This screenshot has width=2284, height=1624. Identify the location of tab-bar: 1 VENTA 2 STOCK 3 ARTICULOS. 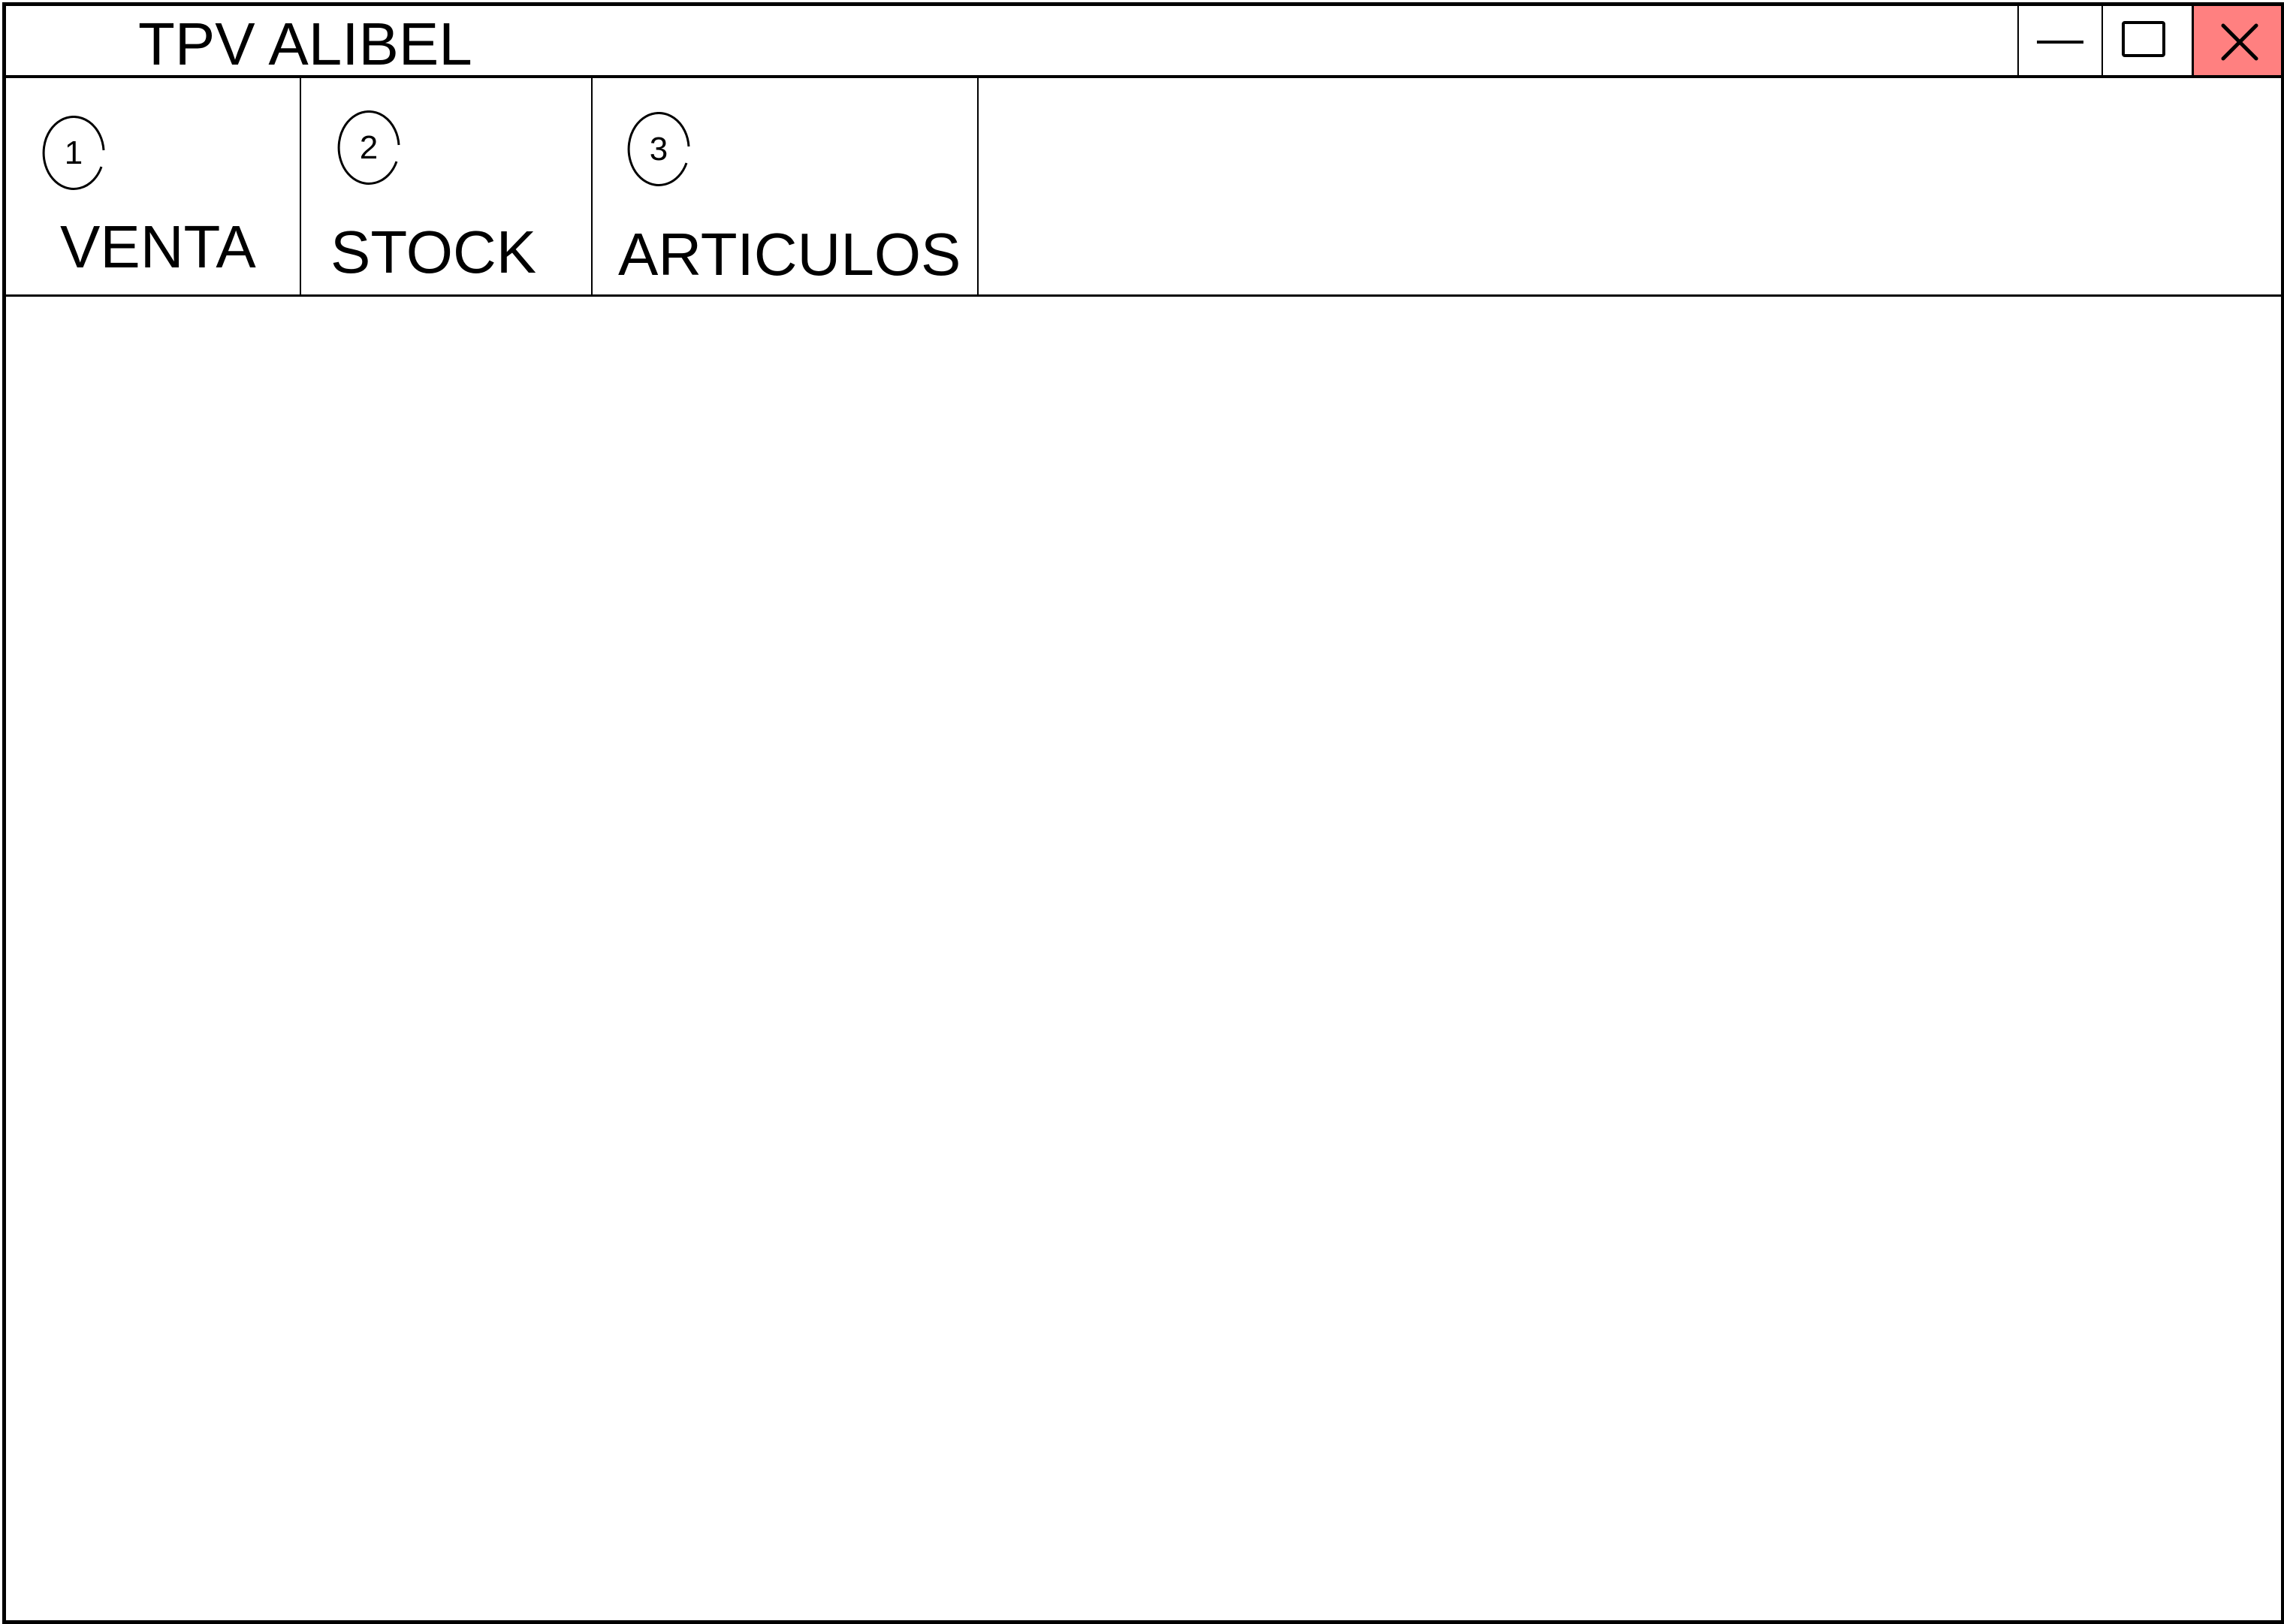
(1143, 187).